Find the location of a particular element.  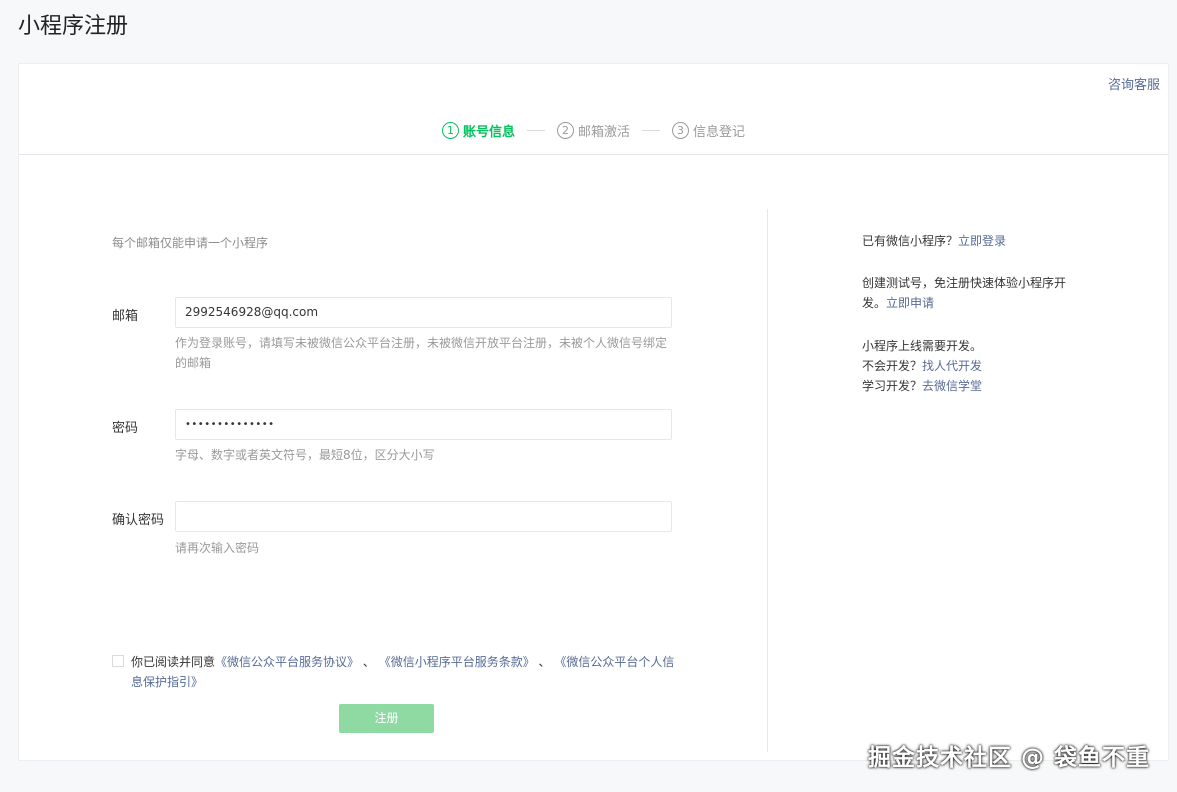

agreement-prefix: 你已阅读并同意 is located at coordinates (173, 662).